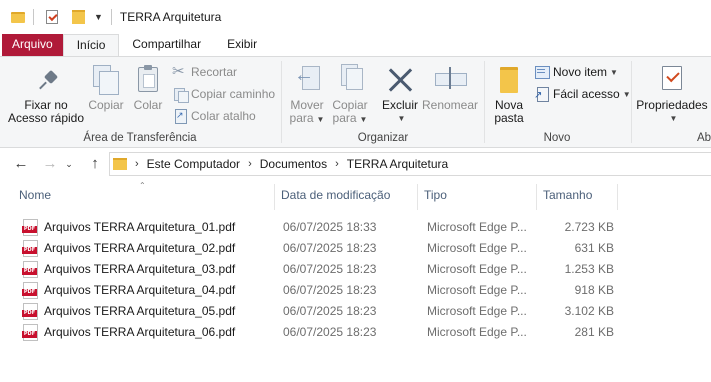 The image size is (711, 382). What do you see at coordinates (307, 93) in the screenshot?
I see `move-to-button: Mover para▼` at bounding box center [307, 93].